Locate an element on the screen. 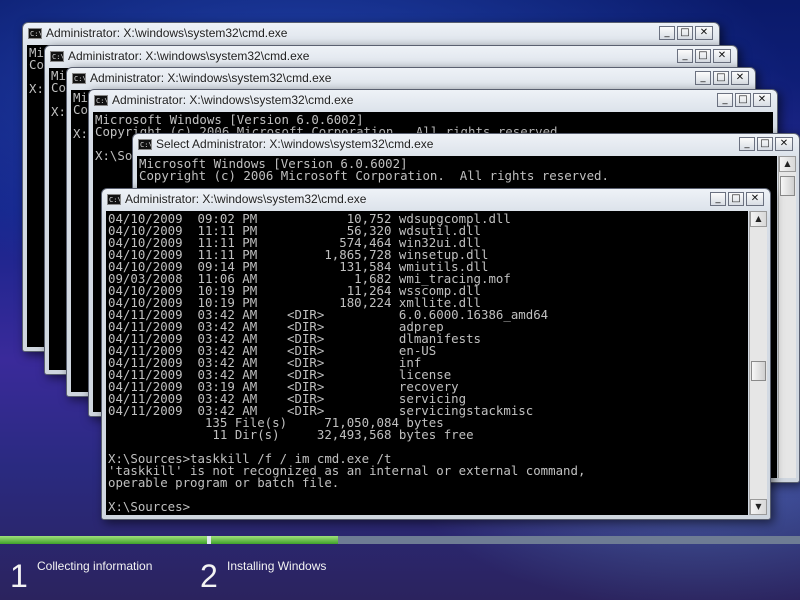 The height and width of the screenshot is (600, 800). scroll-down-icon: ▼ is located at coordinates (758, 507).